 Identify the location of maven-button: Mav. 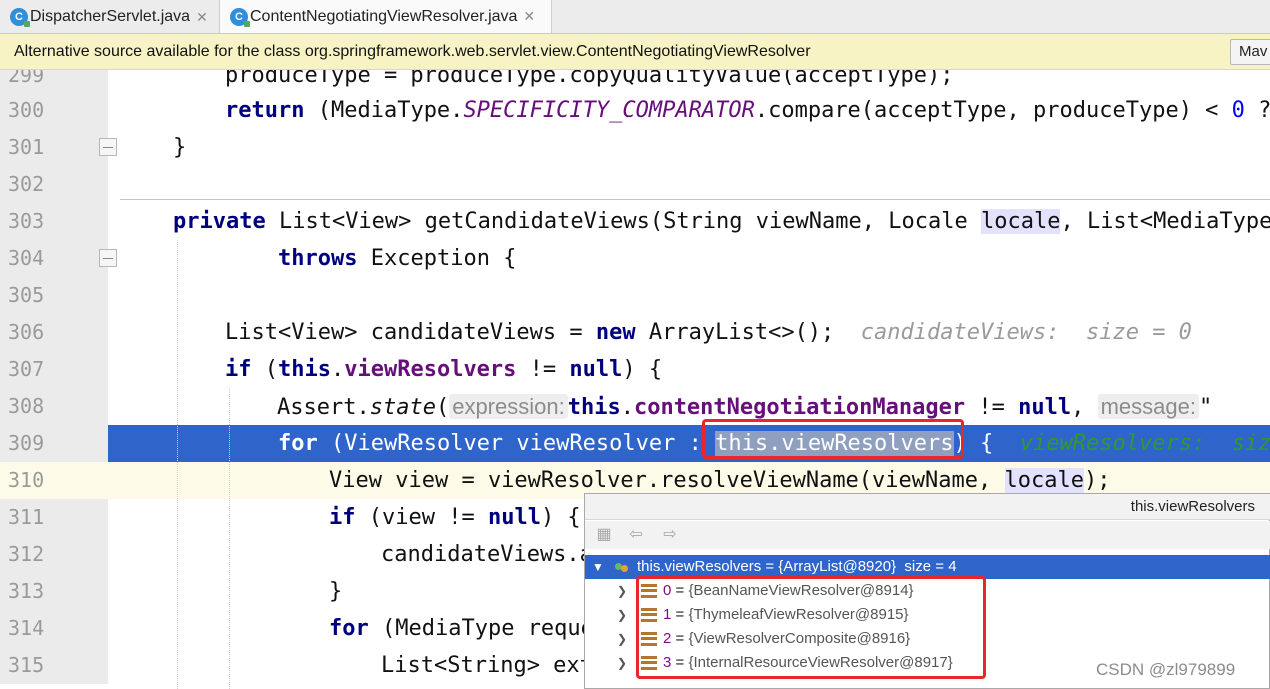
(1250, 52).